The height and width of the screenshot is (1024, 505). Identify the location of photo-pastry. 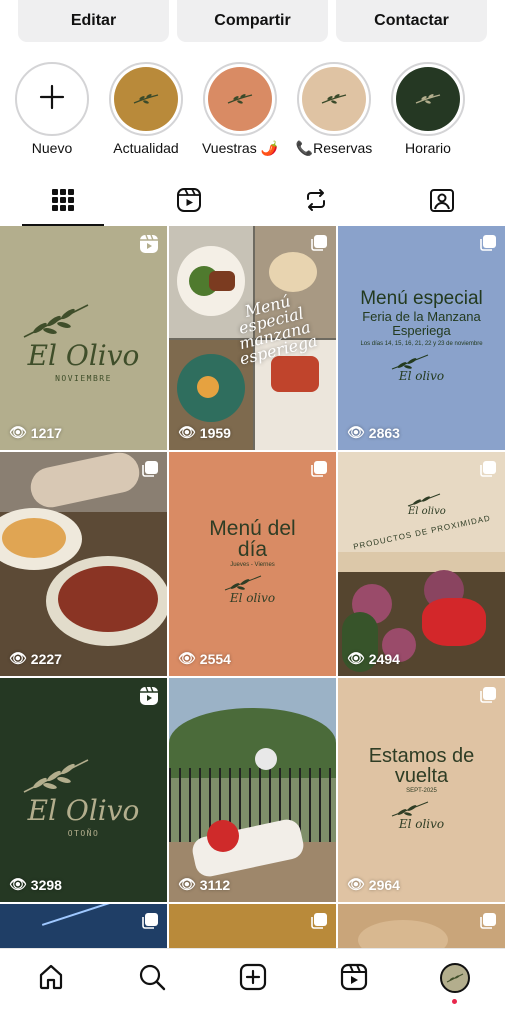
(403, 935).